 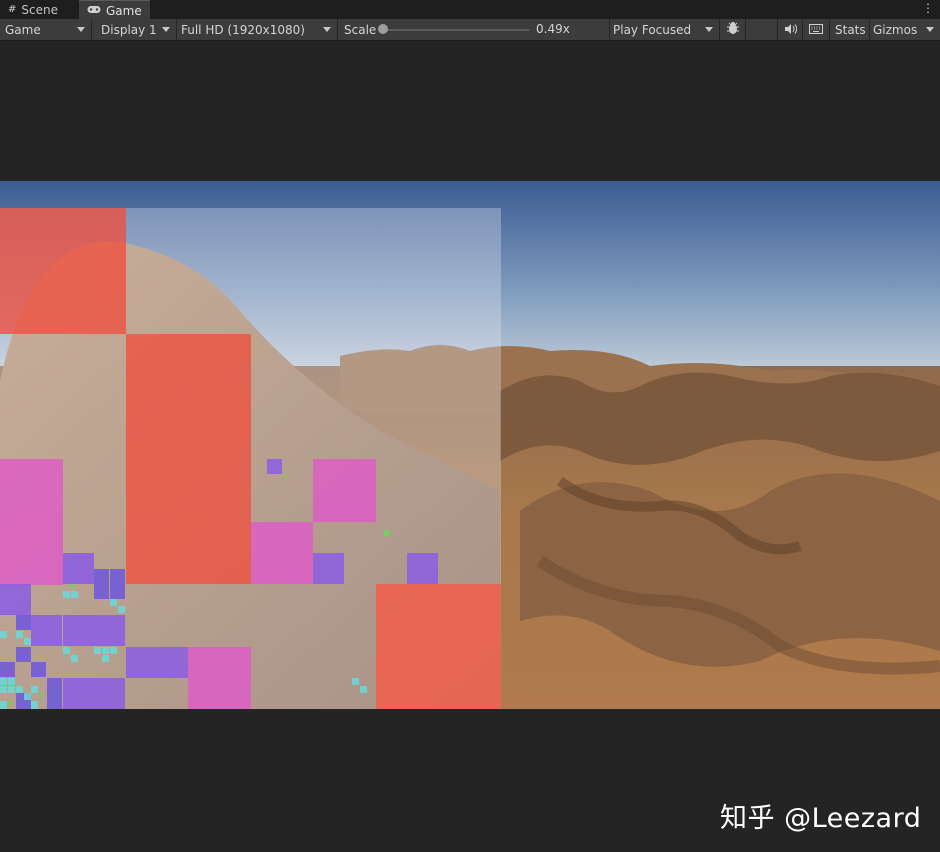 What do you see at coordinates (456, 30) in the screenshot?
I see `scale-slider-track` at bounding box center [456, 30].